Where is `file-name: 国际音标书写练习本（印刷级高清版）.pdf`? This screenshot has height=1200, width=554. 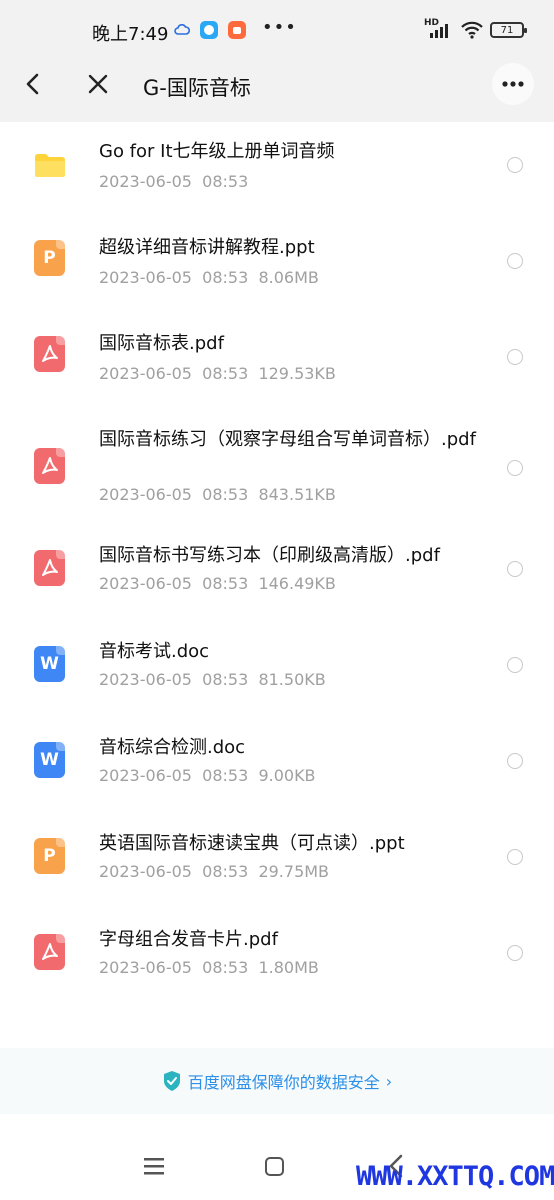 file-name: 国际音标书写练习本（印刷级高清版）.pdf is located at coordinates (269, 555).